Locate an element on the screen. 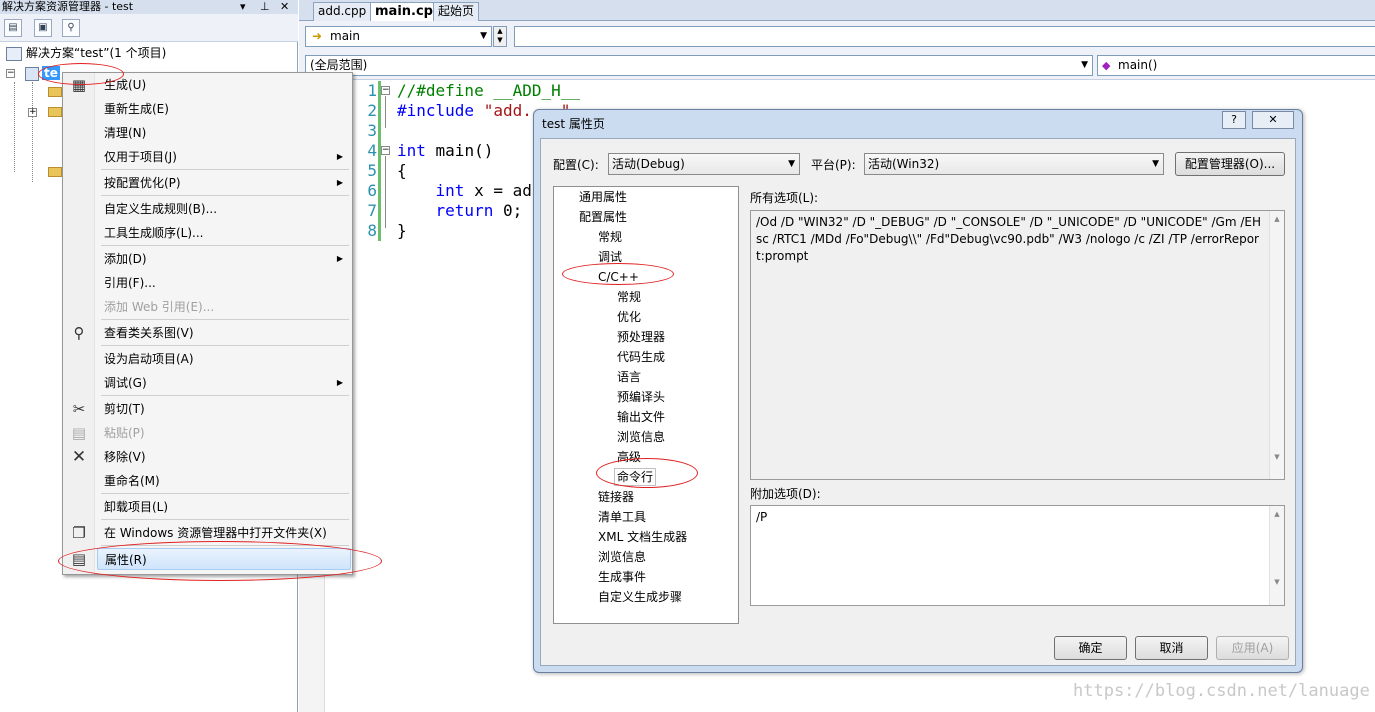 The image size is (1375, 712). tree-item-xml-doc-generator: XML 文档生成器 is located at coordinates (642, 537).